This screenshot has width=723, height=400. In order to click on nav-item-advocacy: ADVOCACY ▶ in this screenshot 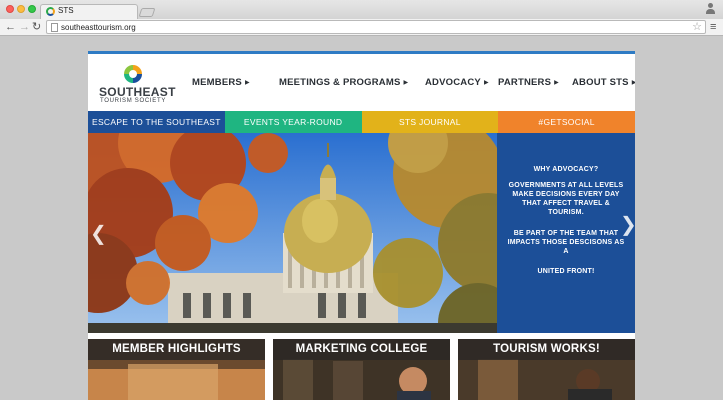, I will do `click(457, 82)`.